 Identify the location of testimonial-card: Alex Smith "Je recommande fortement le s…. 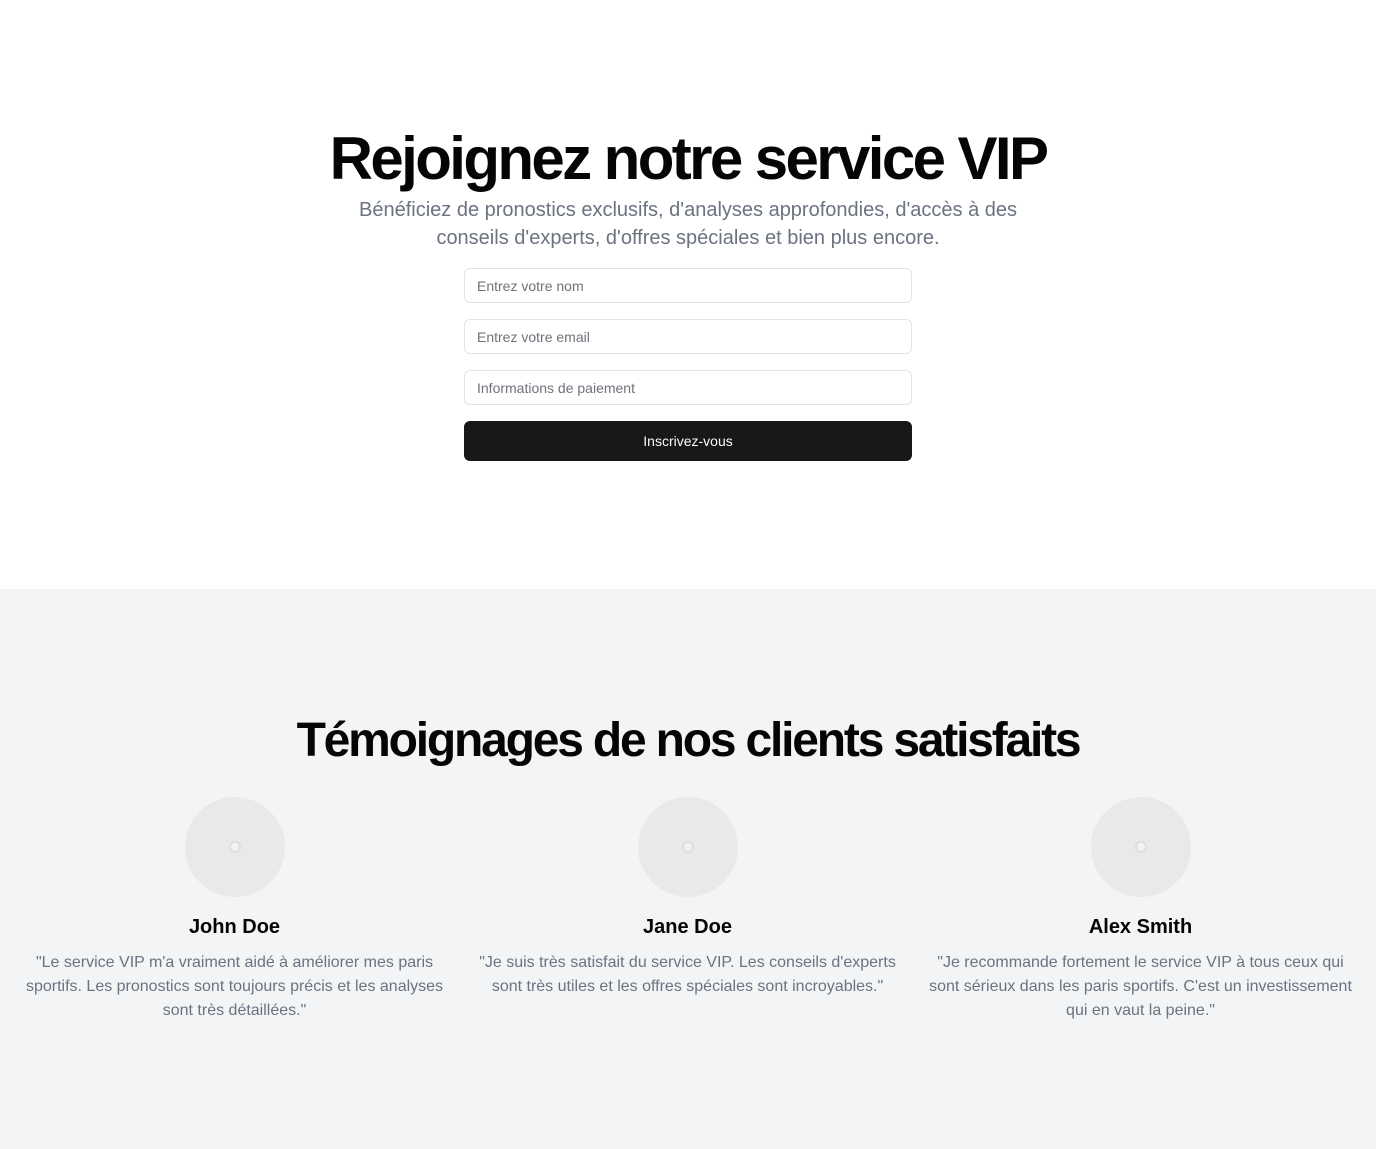
(1140, 910).